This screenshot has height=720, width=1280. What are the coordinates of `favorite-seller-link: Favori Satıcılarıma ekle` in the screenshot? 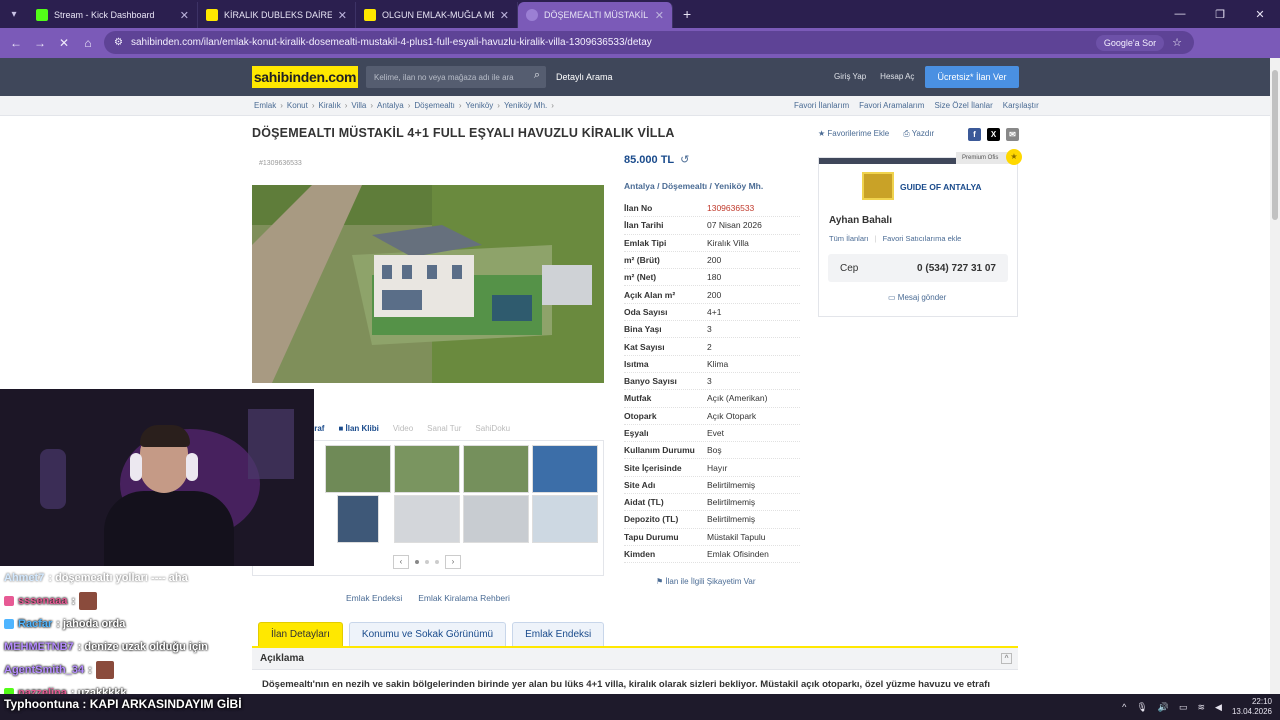 It's located at (922, 238).